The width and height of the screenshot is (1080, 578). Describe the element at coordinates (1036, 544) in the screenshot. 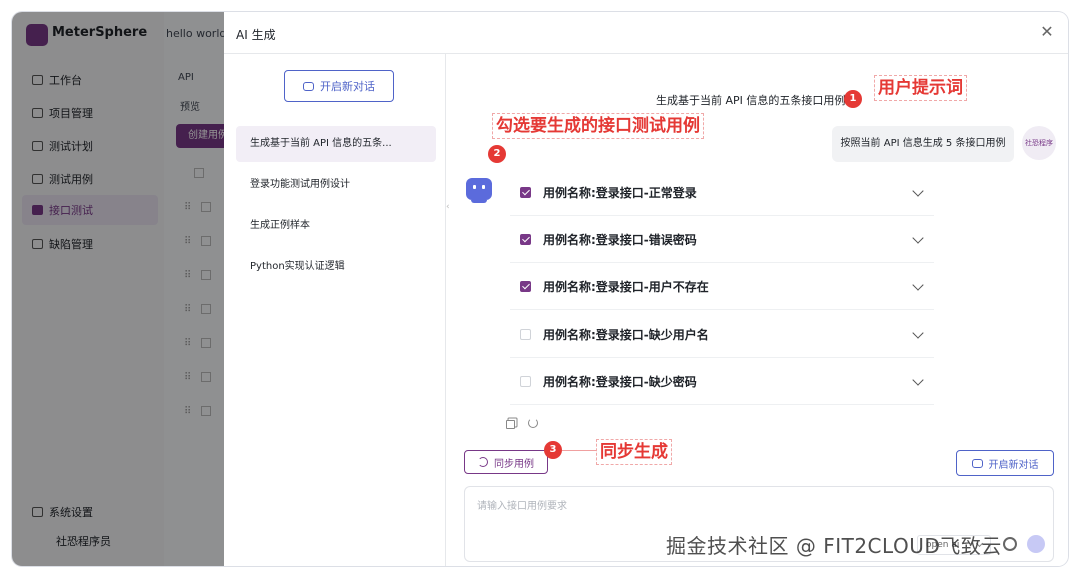

I see `send-icon` at that location.